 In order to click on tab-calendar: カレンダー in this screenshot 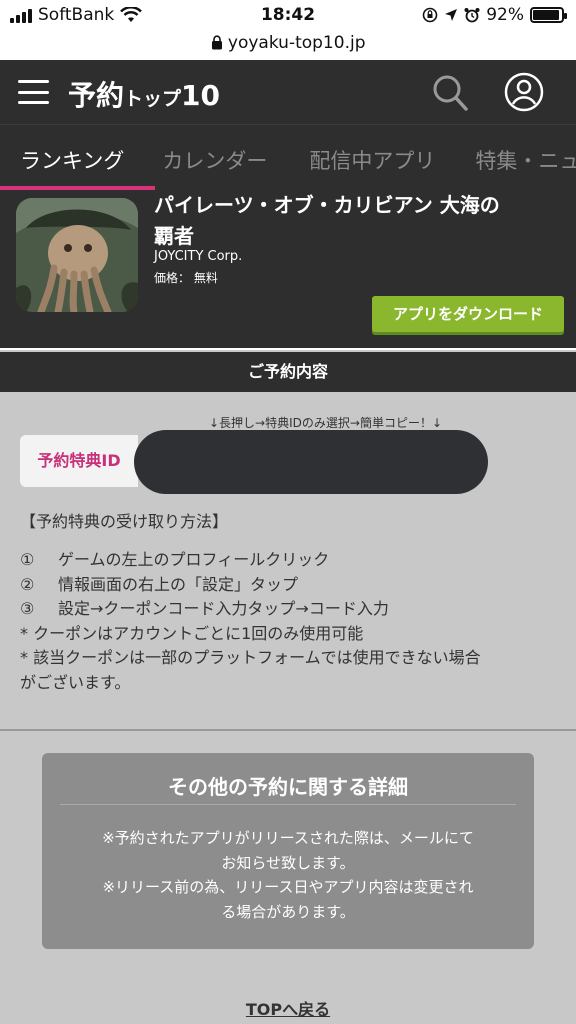, I will do `click(214, 156)`.